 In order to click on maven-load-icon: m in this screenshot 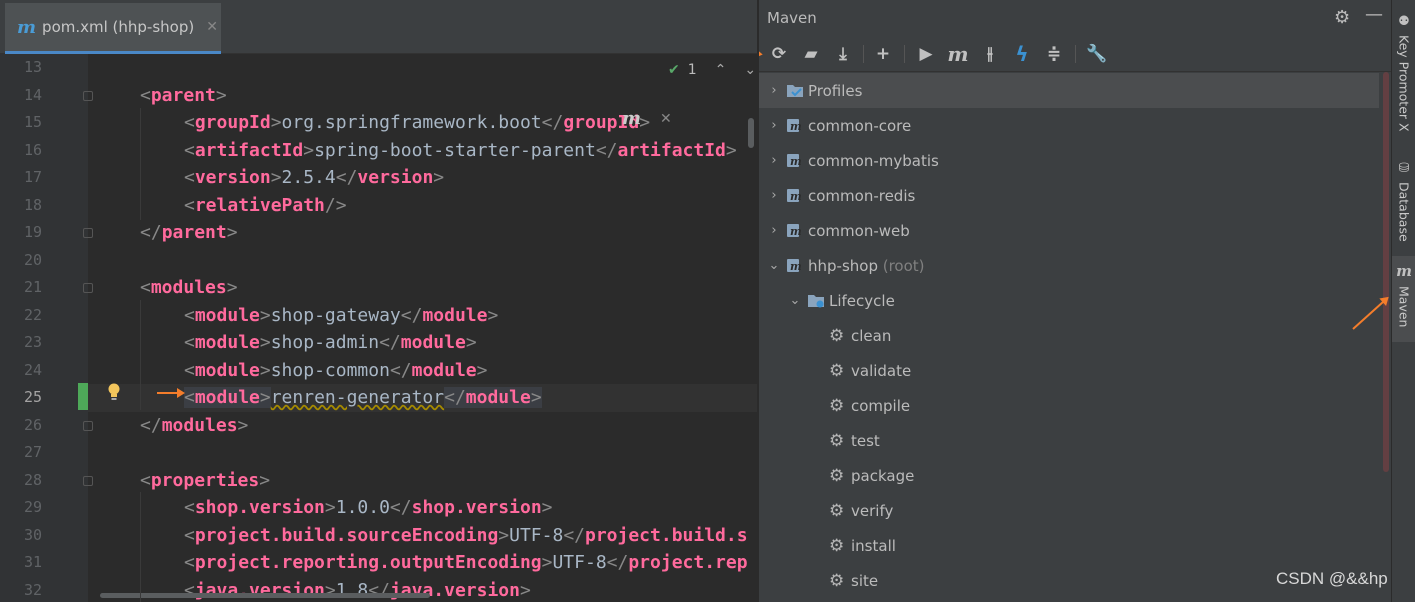, I will do `click(631, 118)`.